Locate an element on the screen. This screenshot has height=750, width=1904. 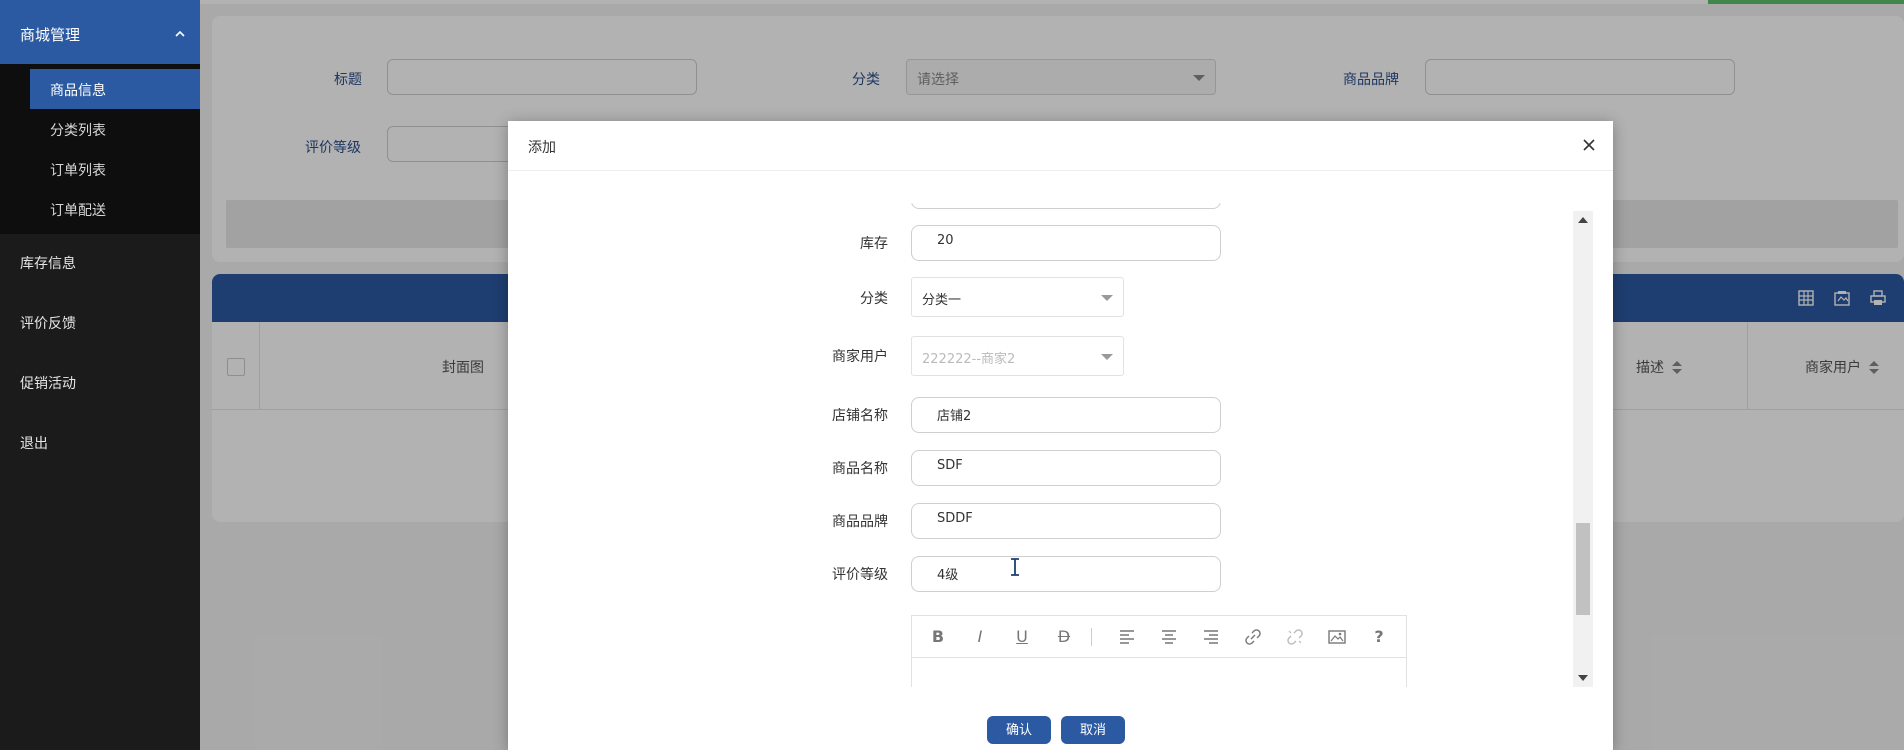
brand-input: SDDF is located at coordinates (1066, 521).